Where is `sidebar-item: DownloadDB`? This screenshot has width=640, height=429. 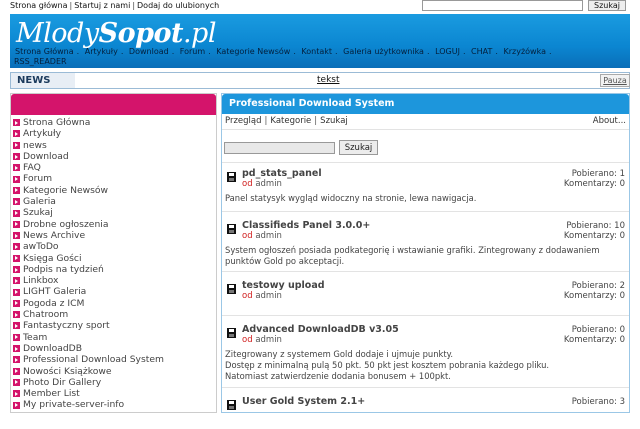
sidebar-item: DownloadDB is located at coordinates (114, 348).